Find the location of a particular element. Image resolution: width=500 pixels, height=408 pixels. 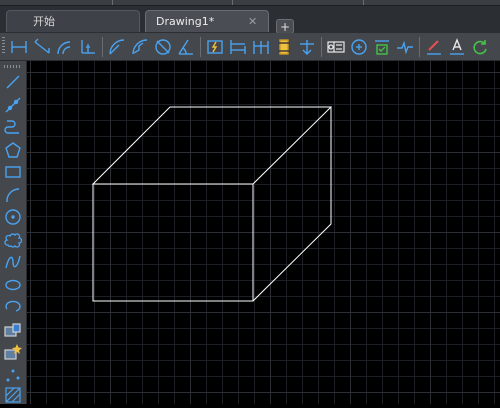

dimension-toolbar is located at coordinates (250, 47).